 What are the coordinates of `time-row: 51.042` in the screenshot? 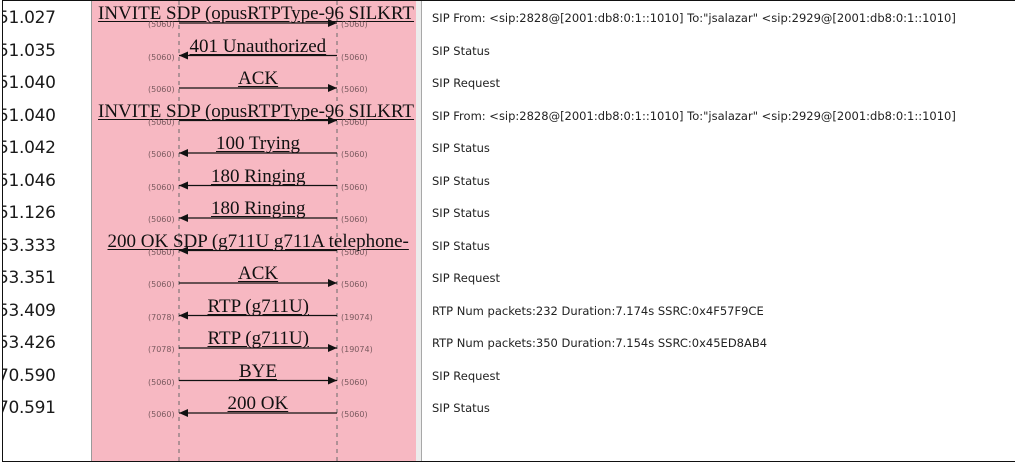 It's located at (47, 148).